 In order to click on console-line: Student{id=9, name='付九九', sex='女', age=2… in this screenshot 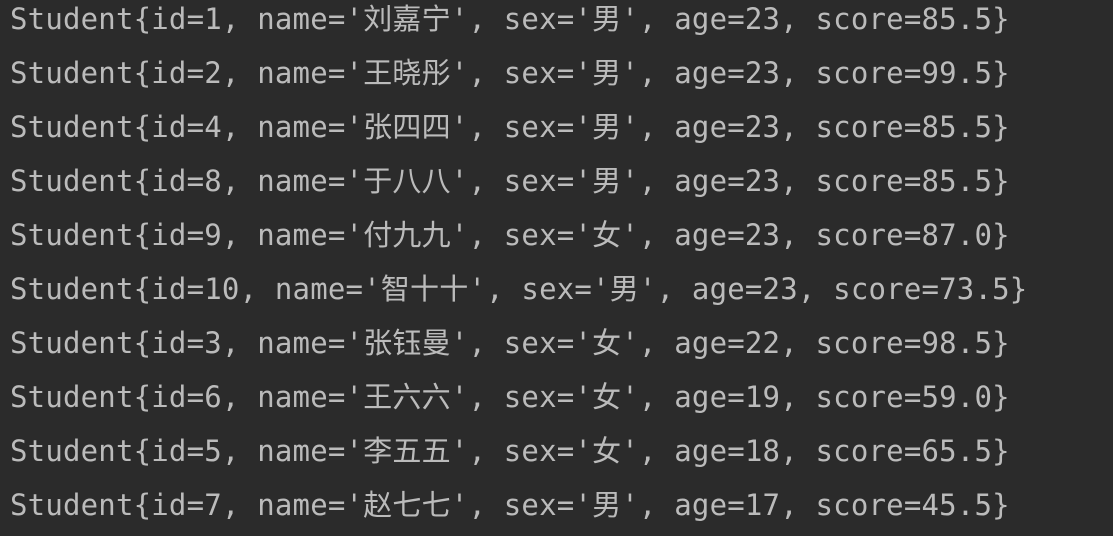, I will do `click(510, 235)`.